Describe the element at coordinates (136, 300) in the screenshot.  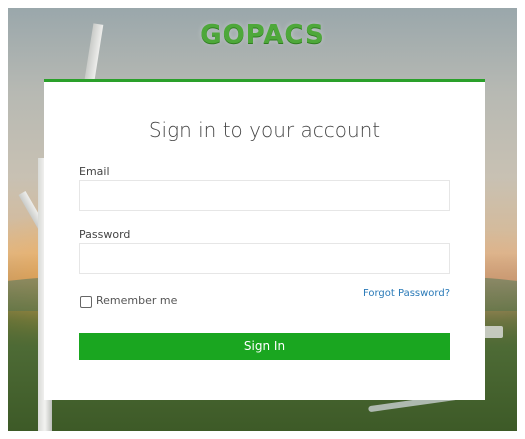
I see `remember-me-label: Remember me` at that location.